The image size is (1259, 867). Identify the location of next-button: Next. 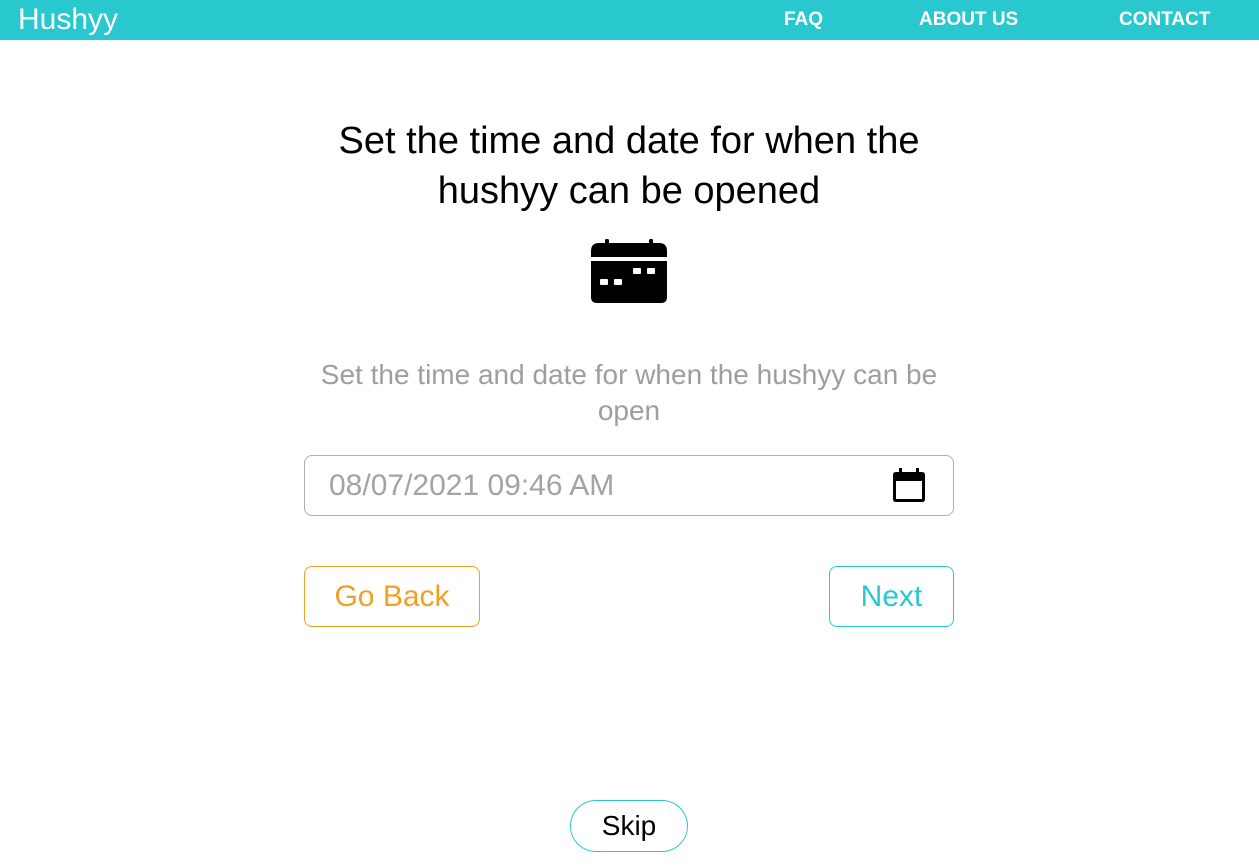
(891, 596).